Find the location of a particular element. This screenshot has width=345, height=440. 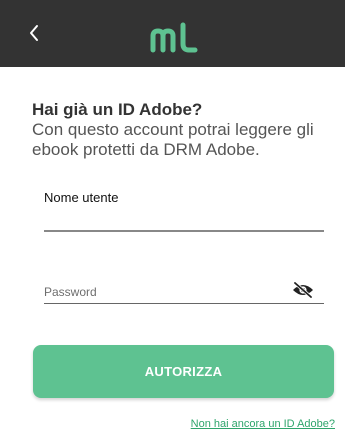

password-visibility-toggle is located at coordinates (303, 290).